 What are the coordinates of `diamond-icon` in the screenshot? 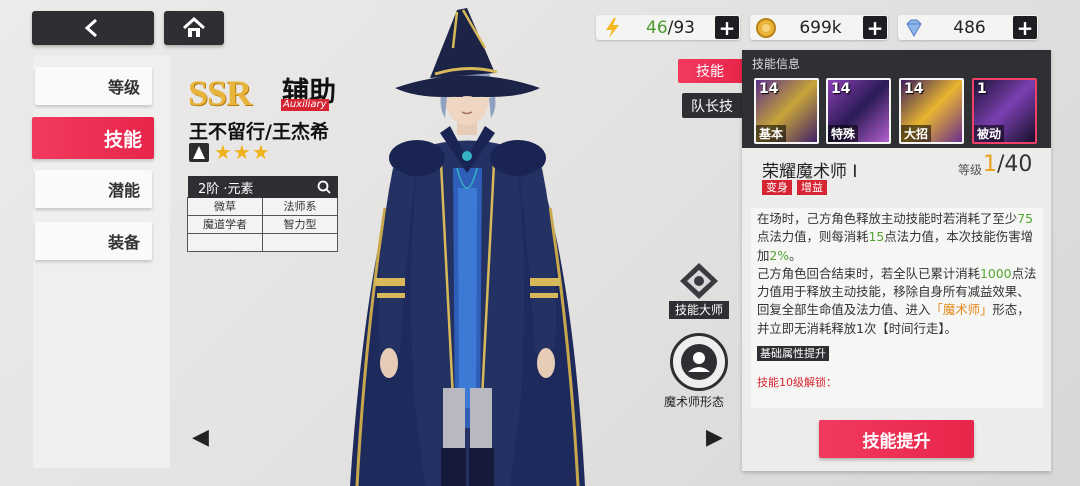 It's located at (914, 28).